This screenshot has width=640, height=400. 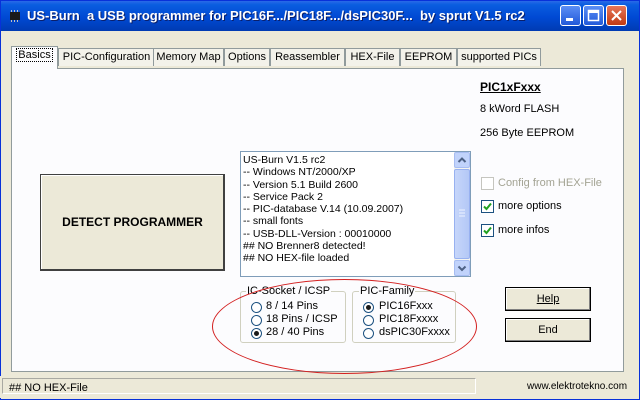 I want to click on log-line: -- USB-DLL-Version : 00010000, so click(x=317, y=233).